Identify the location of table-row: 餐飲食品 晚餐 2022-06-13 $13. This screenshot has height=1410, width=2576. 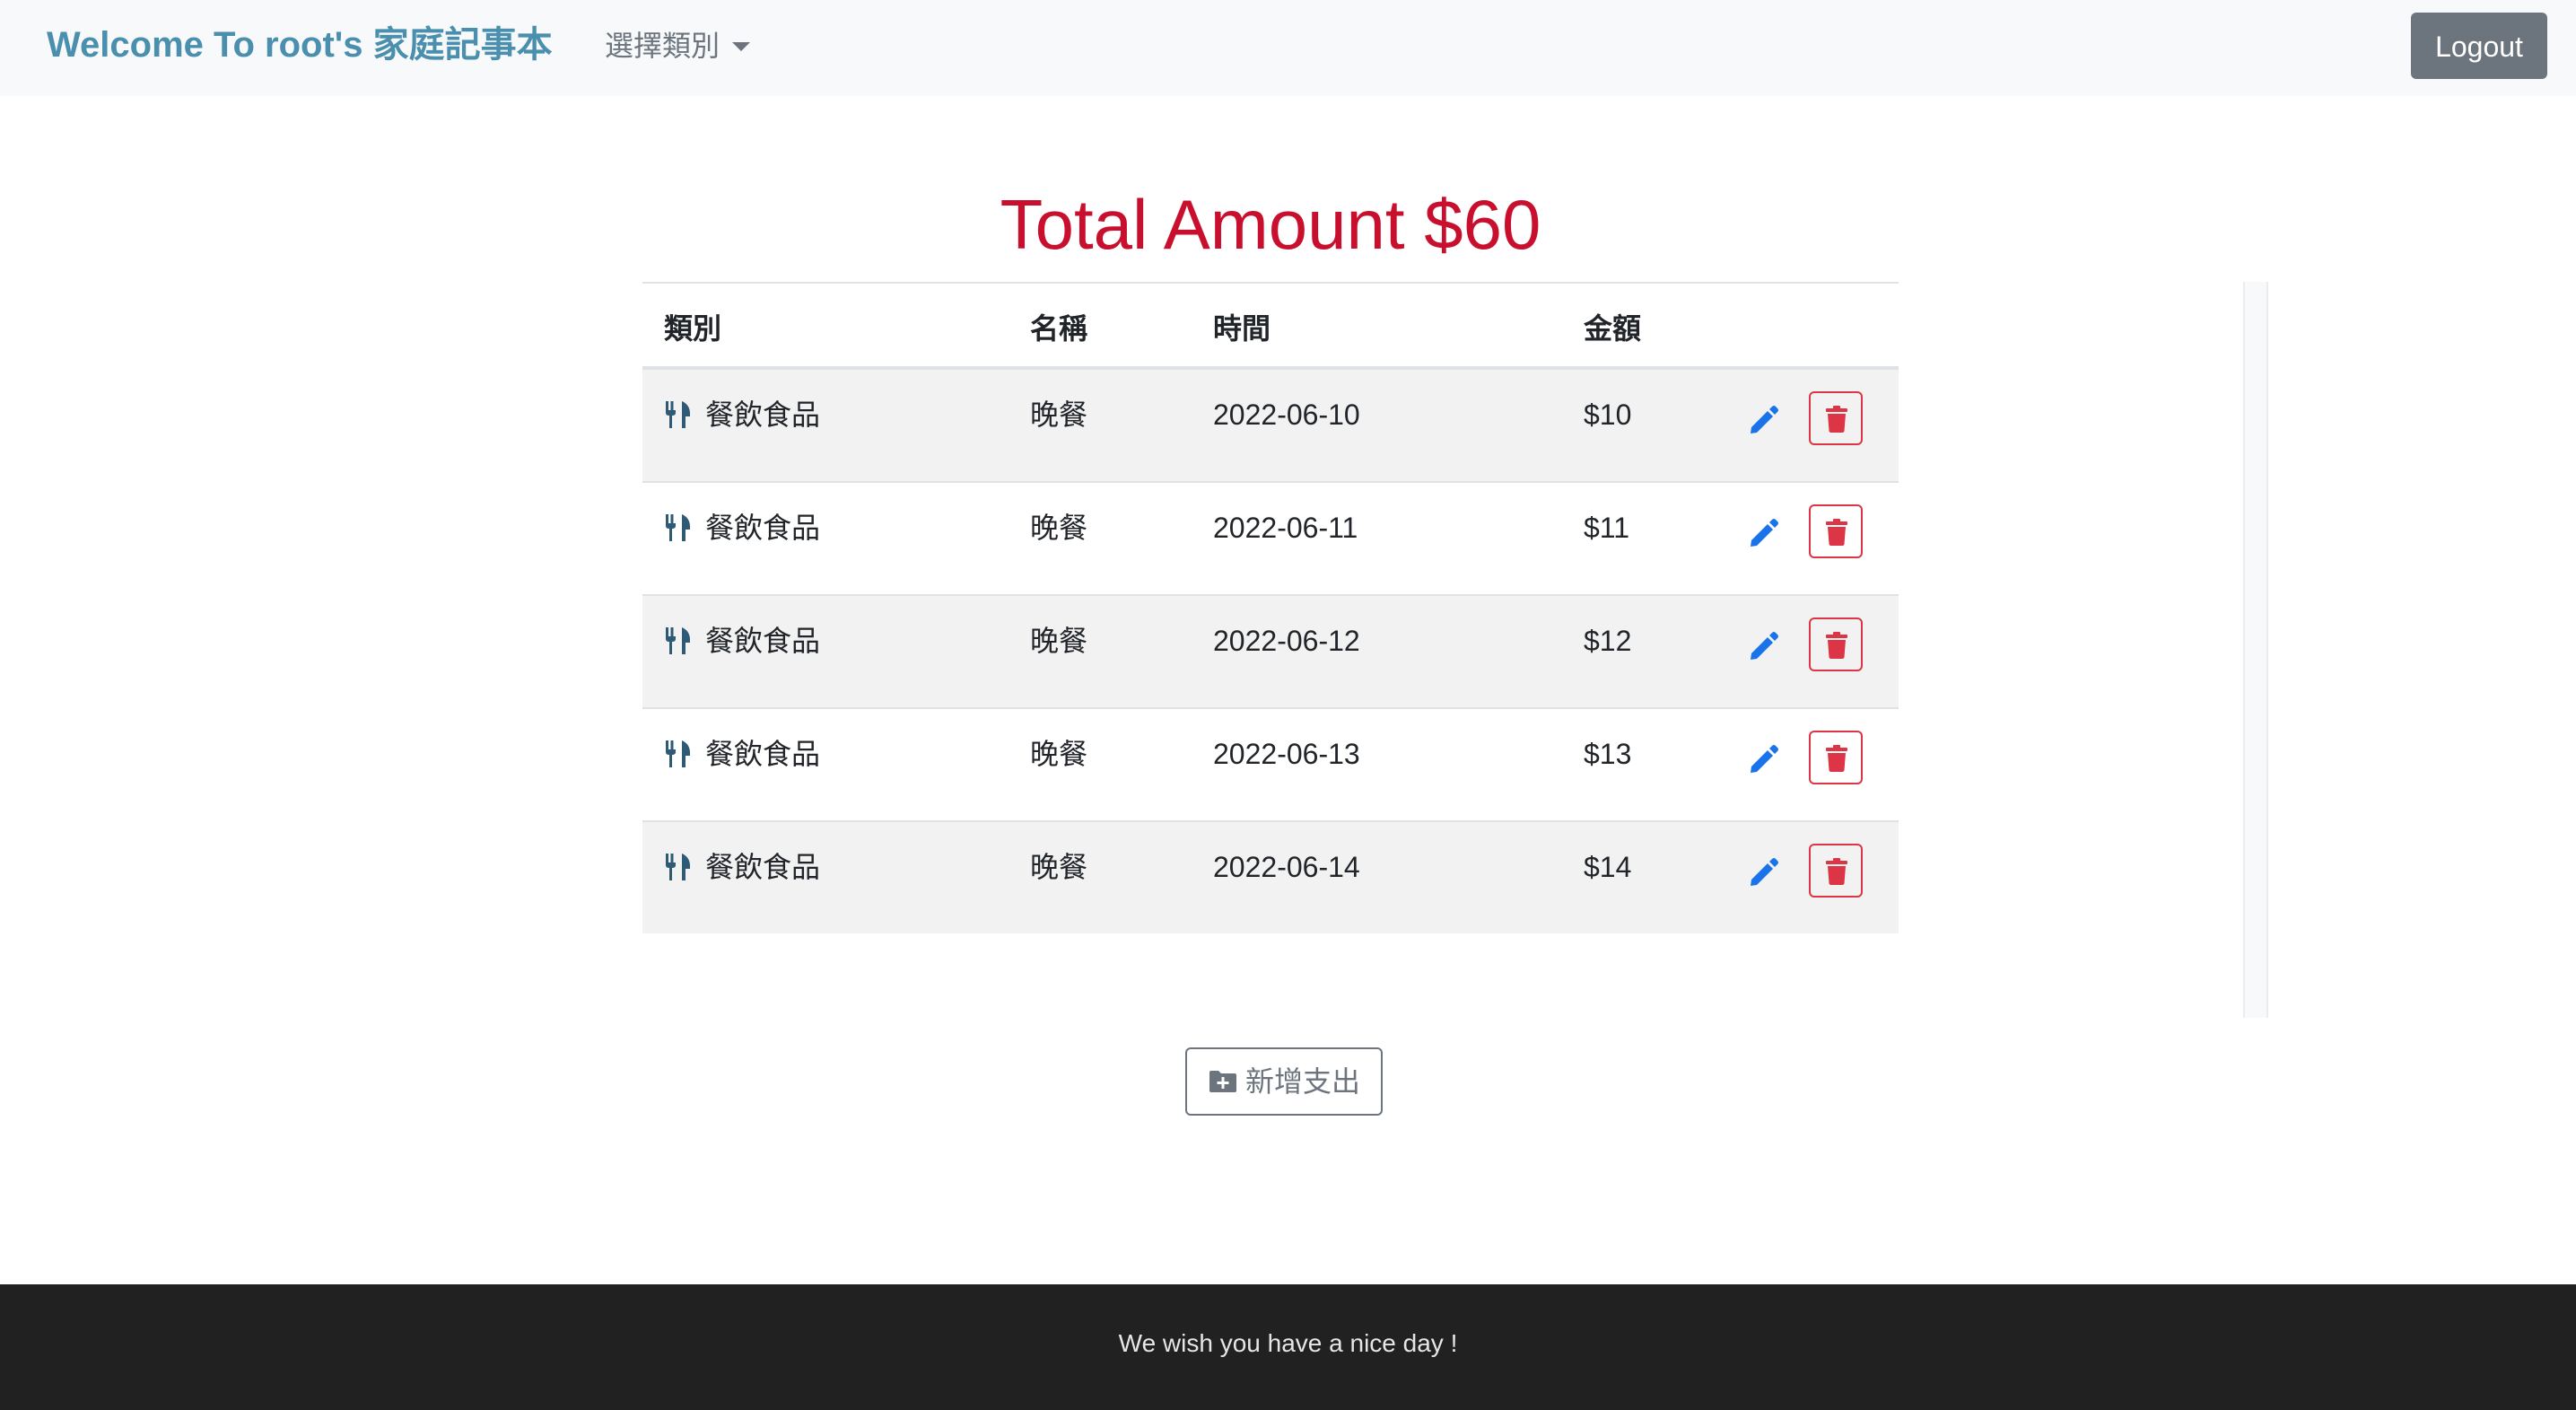
(1270, 766).